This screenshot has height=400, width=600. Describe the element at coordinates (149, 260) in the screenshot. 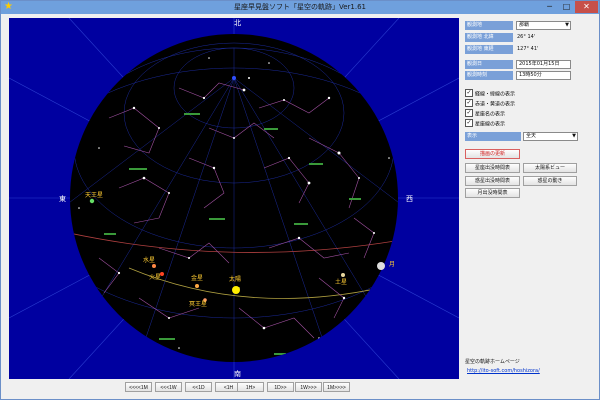

I see `planet-label-mercury: 水星` at that location.